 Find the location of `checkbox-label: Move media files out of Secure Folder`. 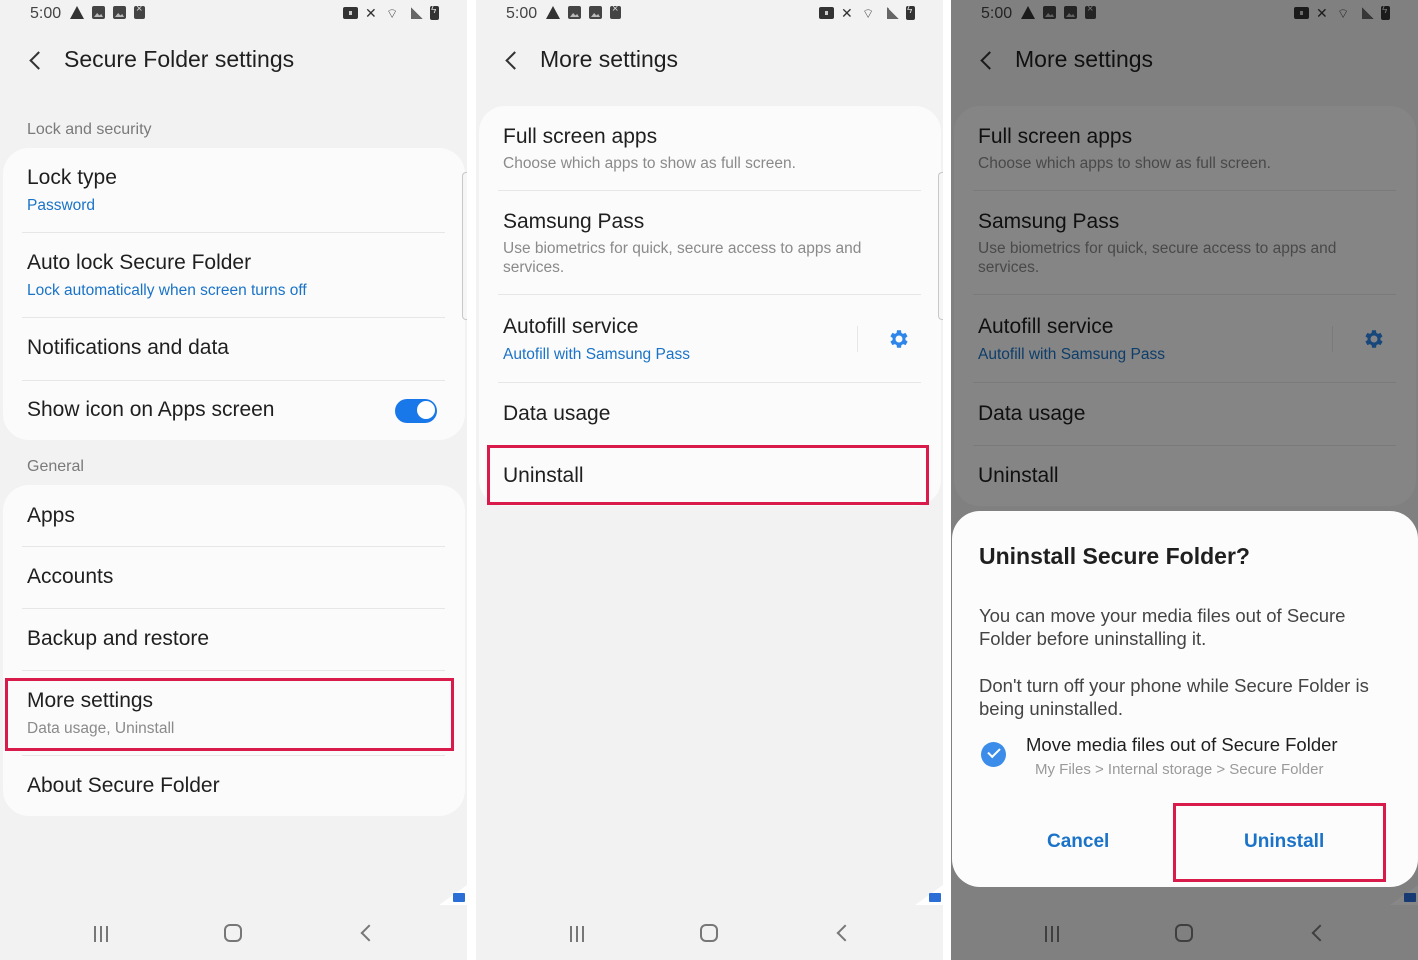

checkbox-label: Move media files out of Secure Folder is located at coordinates (1182, 745).